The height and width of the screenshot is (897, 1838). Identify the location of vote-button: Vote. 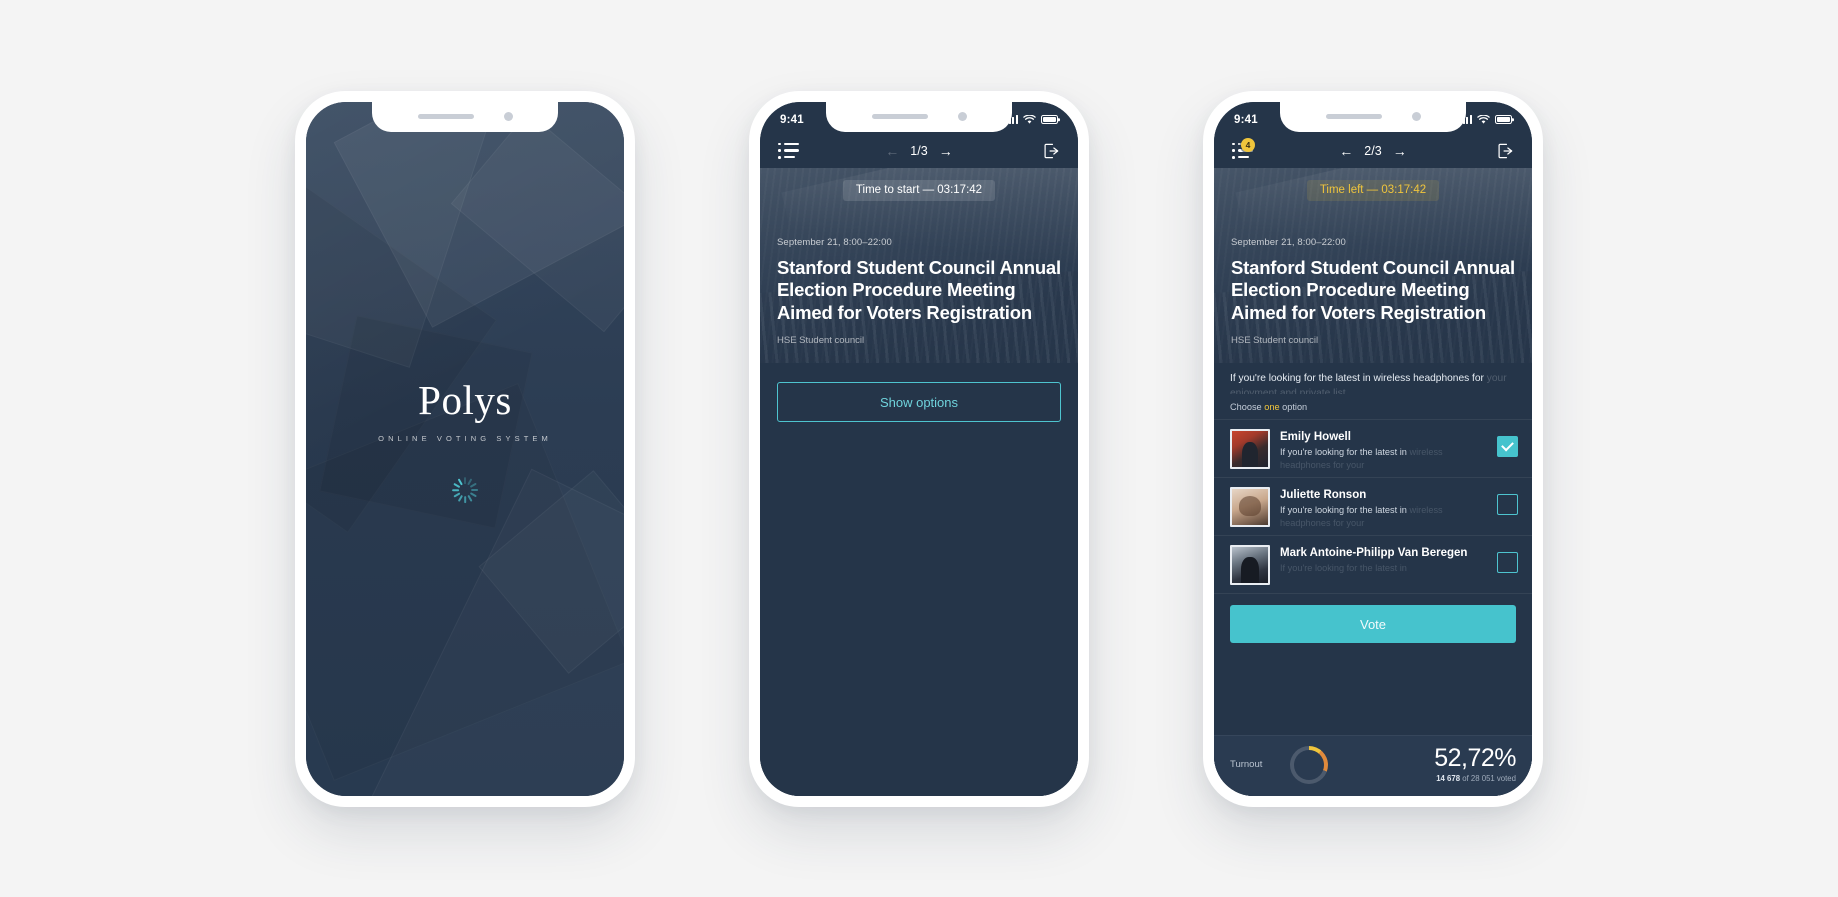
(1373, 624).